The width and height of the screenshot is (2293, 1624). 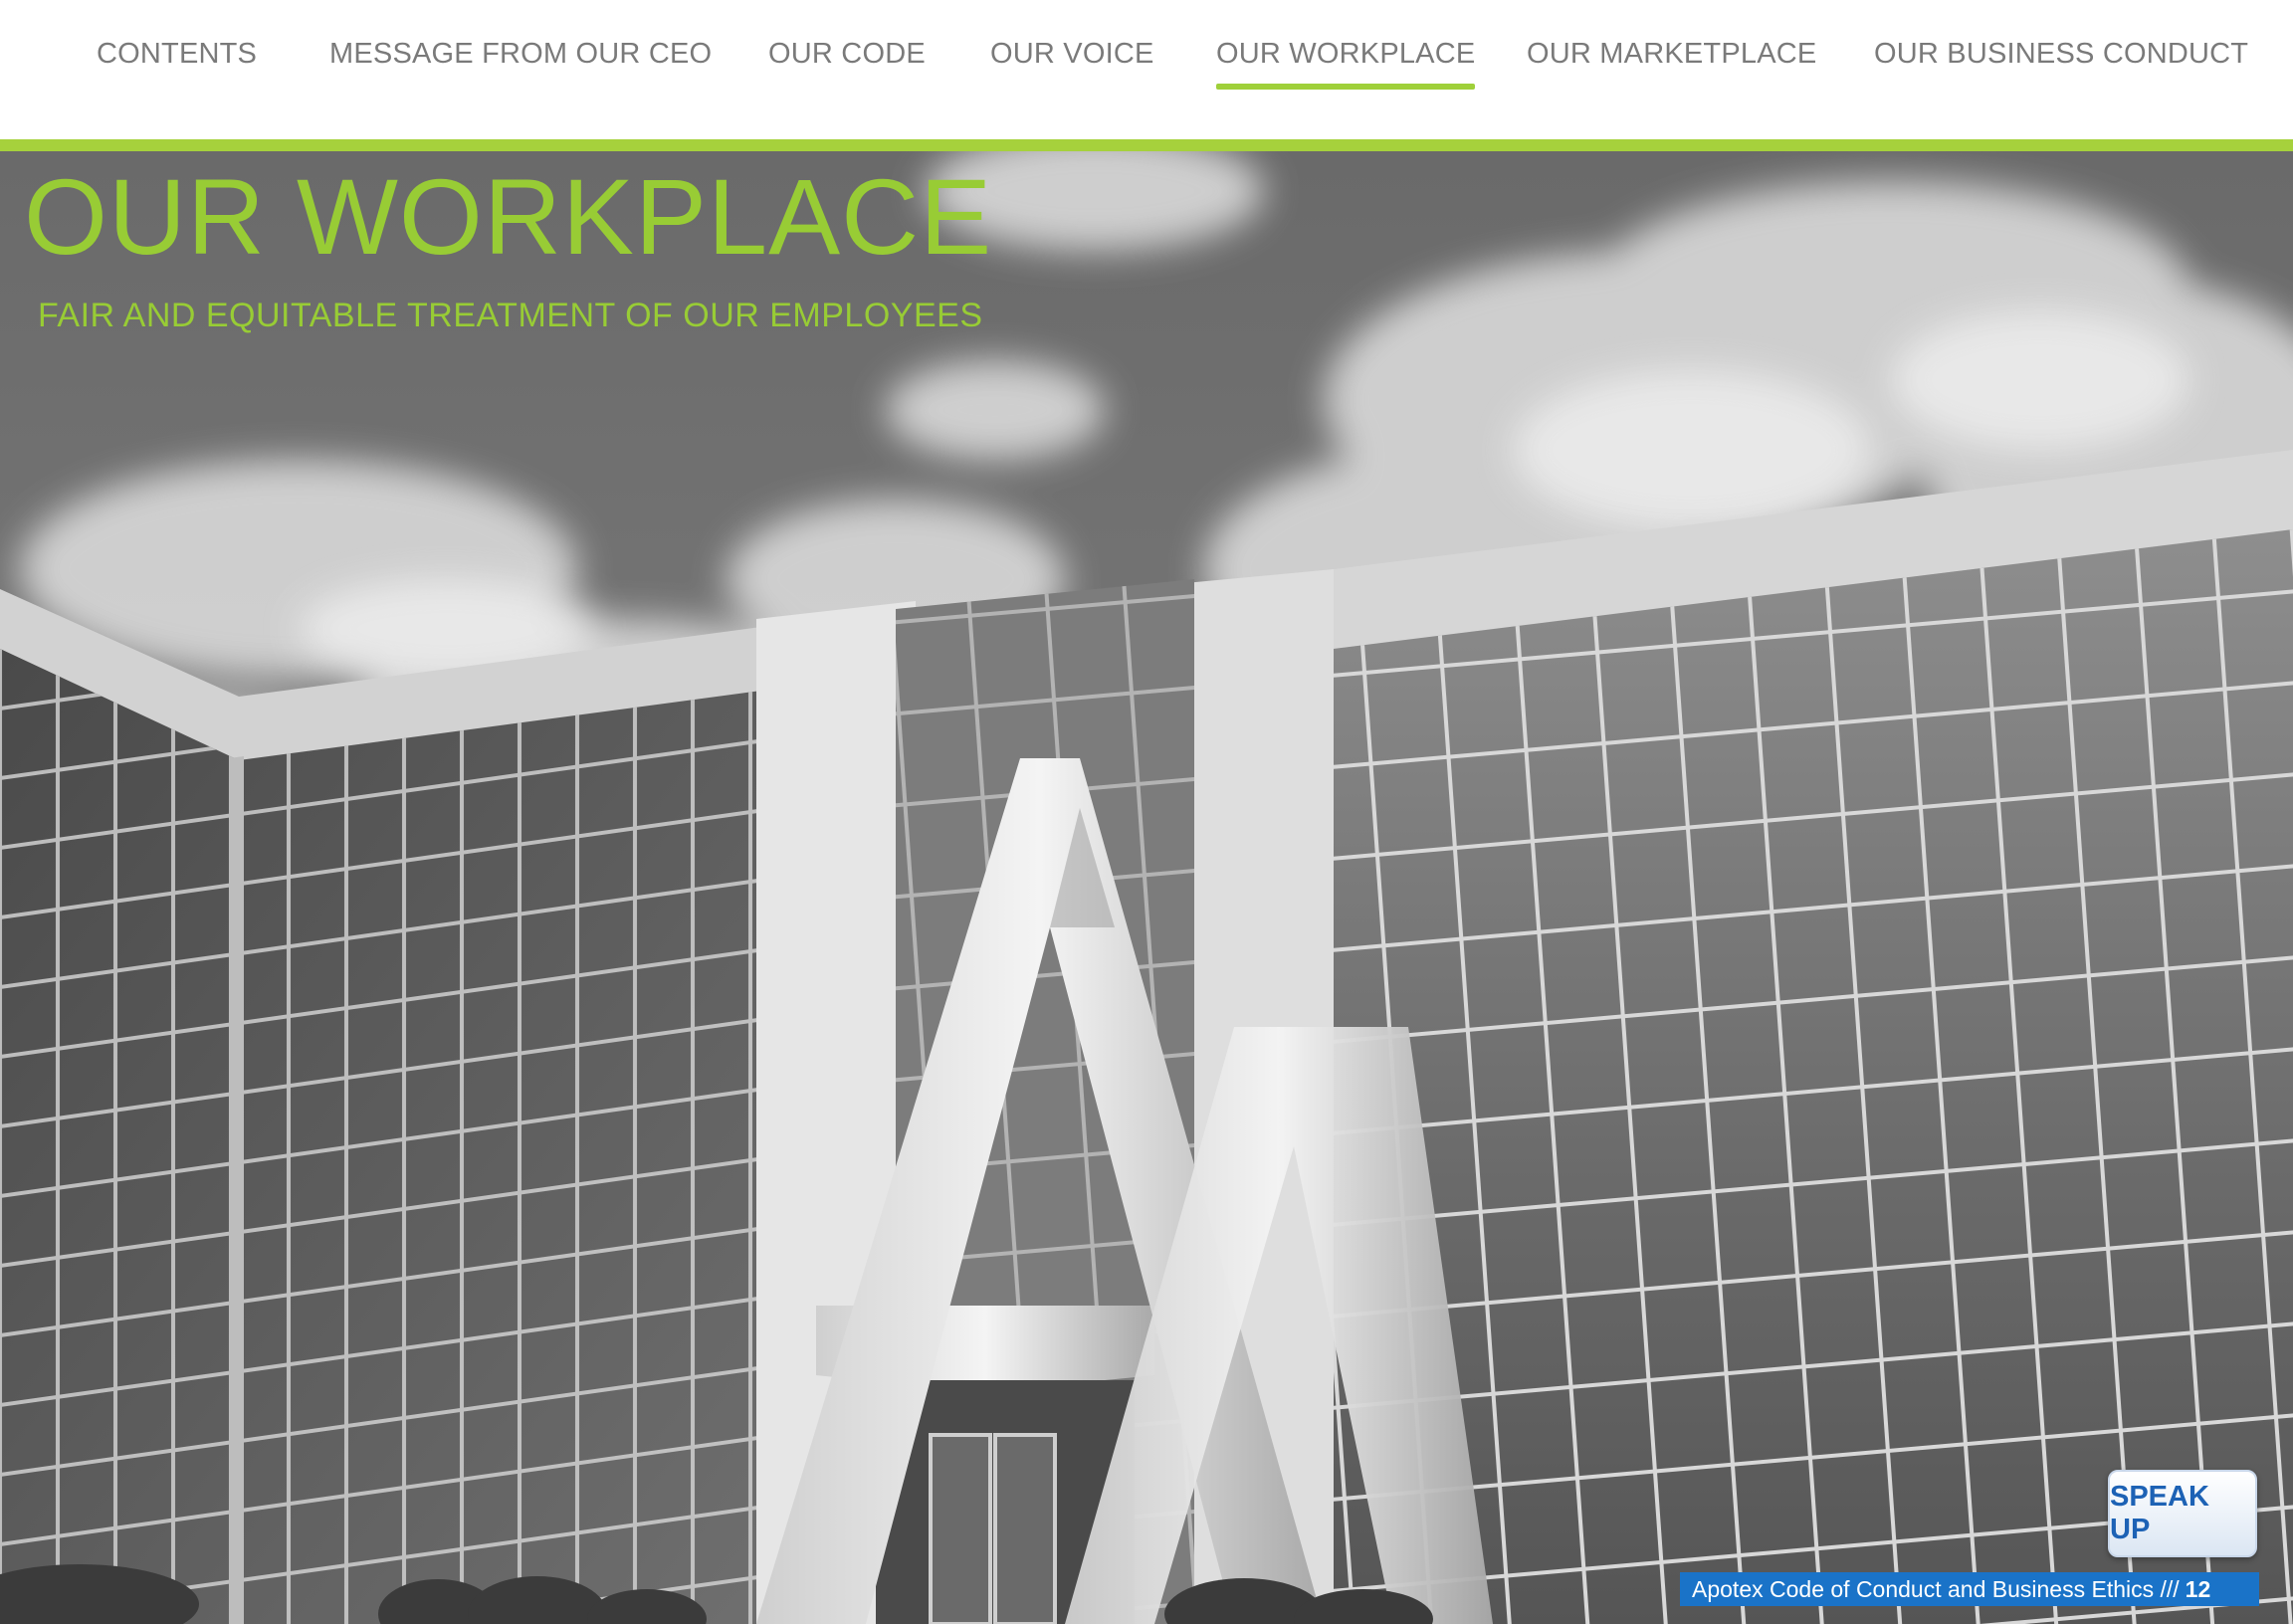 What do you see at coordinates (1346, 68) in the screenshot?
I see `nav-item-our-workplace: OUR WORKPLACE` at bounding box center [1346, 68].